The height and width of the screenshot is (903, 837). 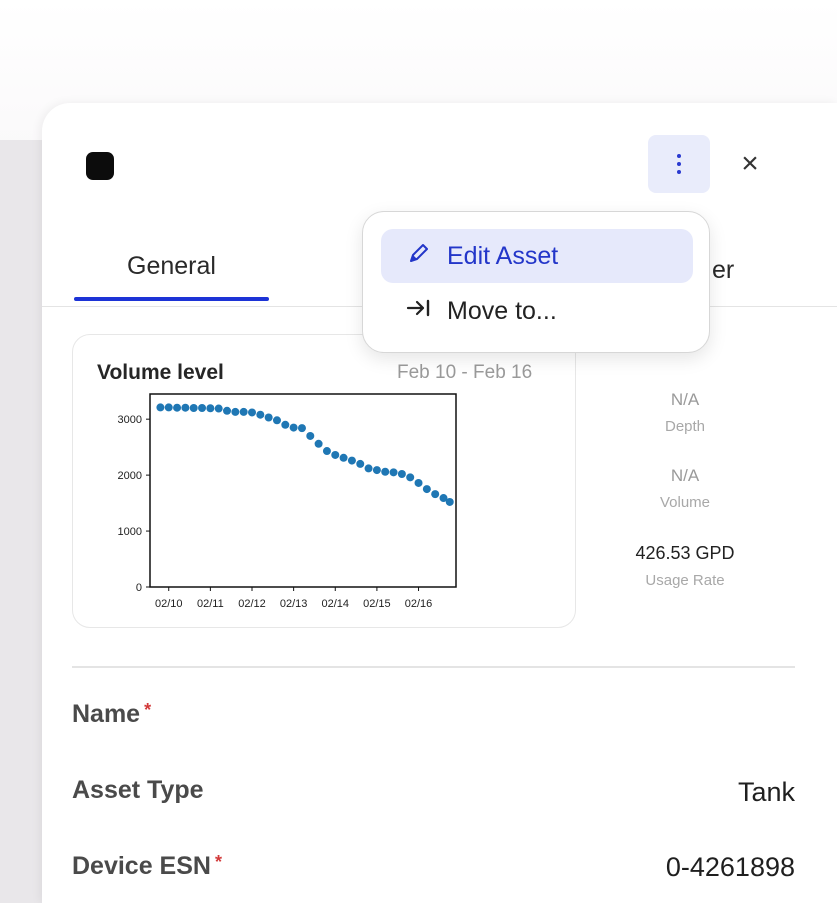 I want to click on stat-depth: N/A Depth, so click(x=685, y=412).